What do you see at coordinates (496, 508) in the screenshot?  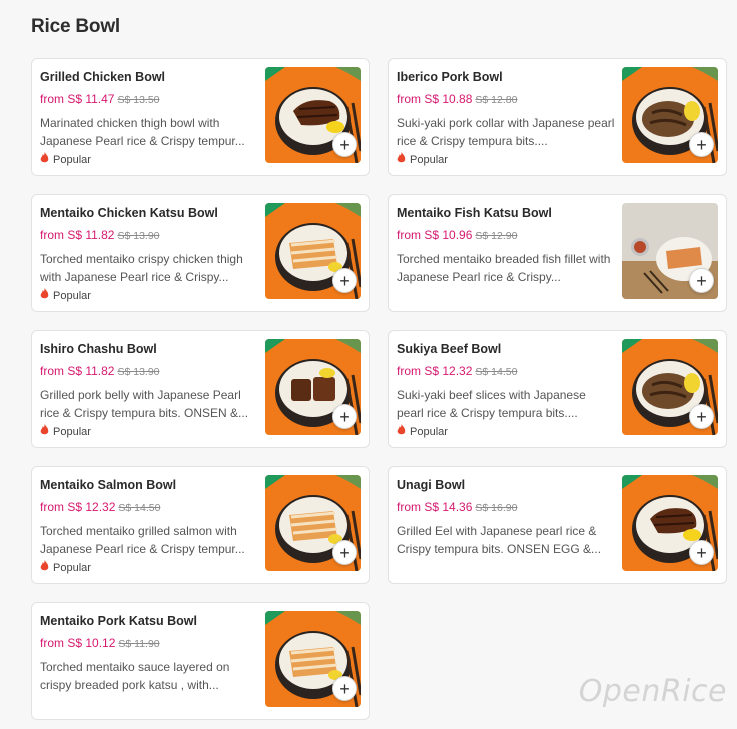 I see `item-original-price: S$ 16.90` at bounding box center [496, 508].